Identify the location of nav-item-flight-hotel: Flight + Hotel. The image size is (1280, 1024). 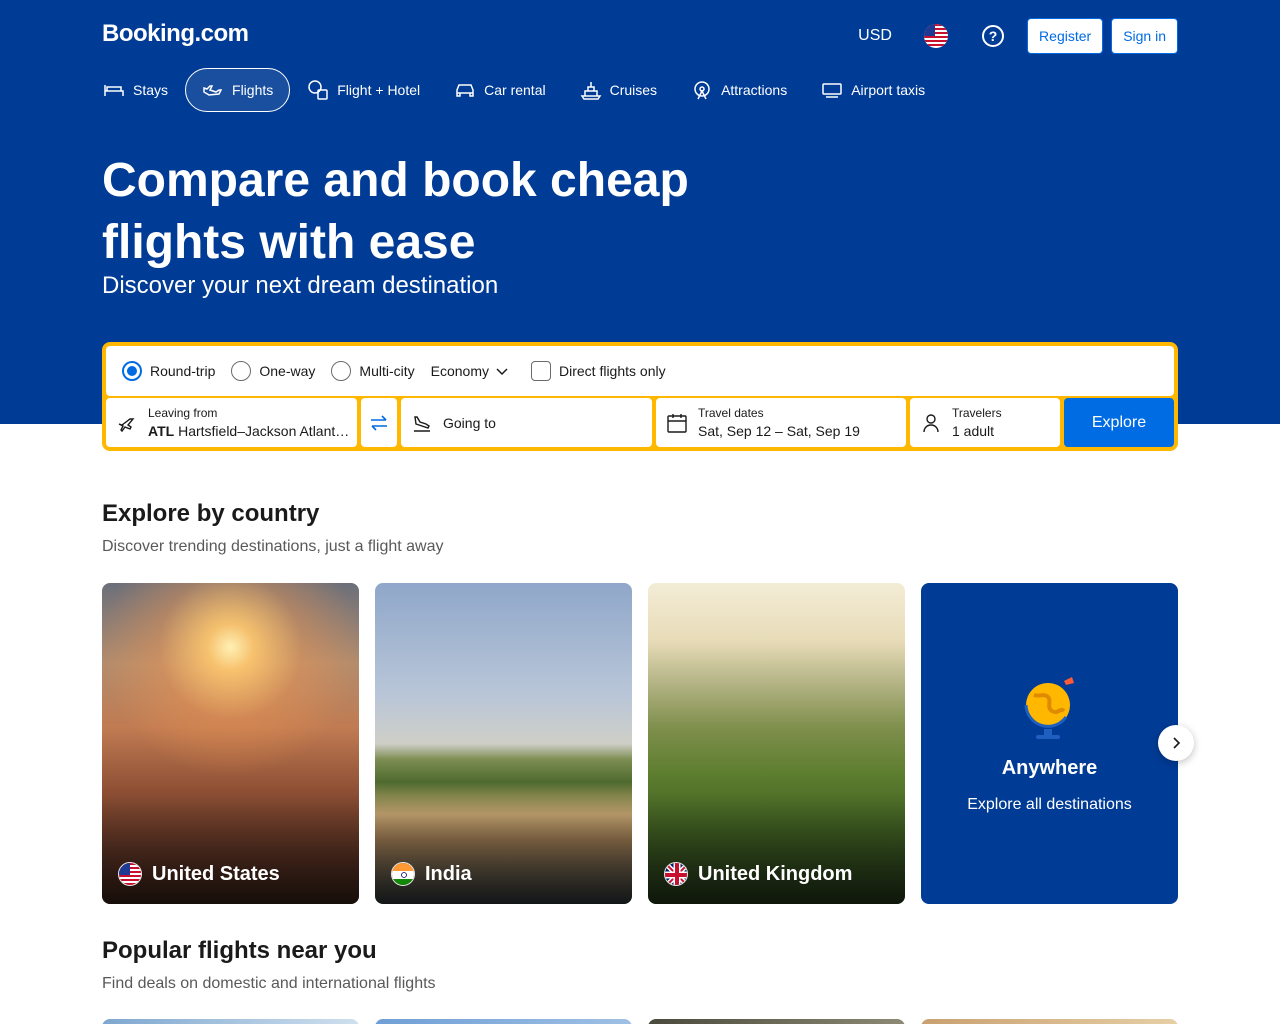
(363, 90).